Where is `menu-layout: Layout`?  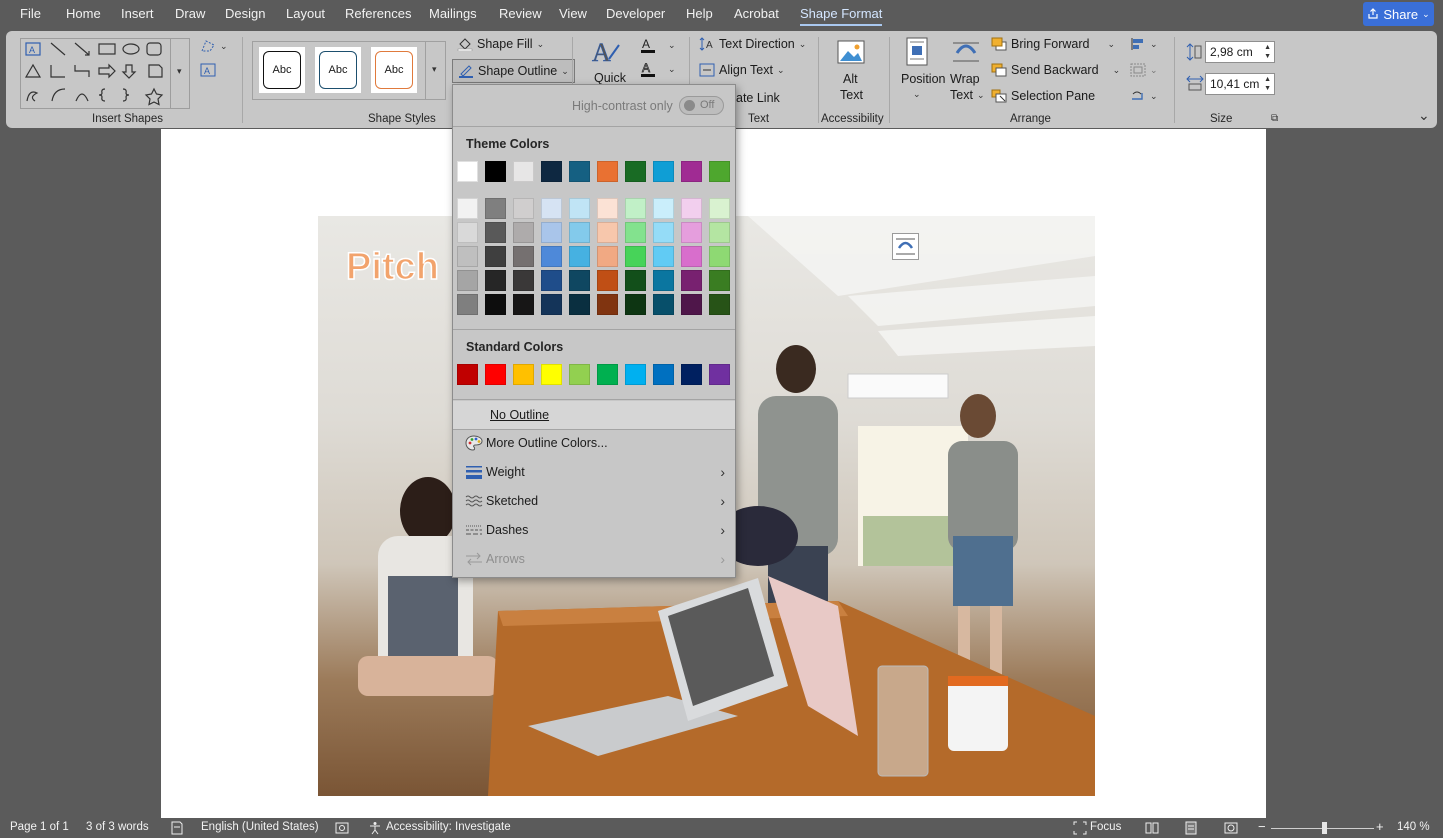
menu-layout: Layout is located at coordinates (305, 13).